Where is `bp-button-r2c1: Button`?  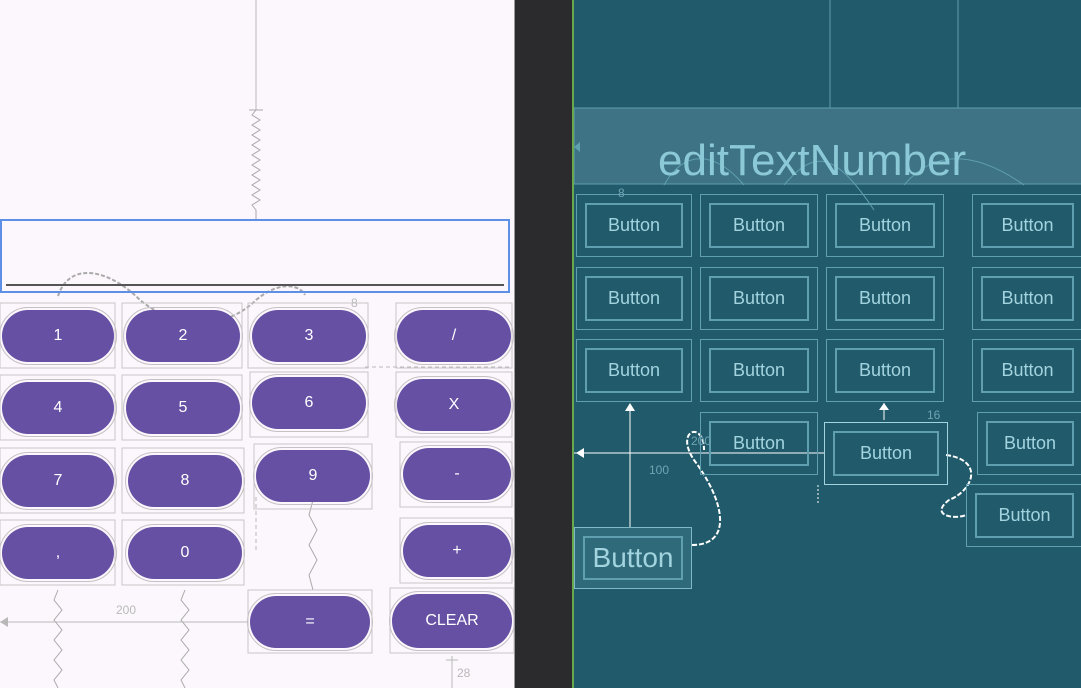 bp-button-r2c1: Button is located at coordinates (634, 298).